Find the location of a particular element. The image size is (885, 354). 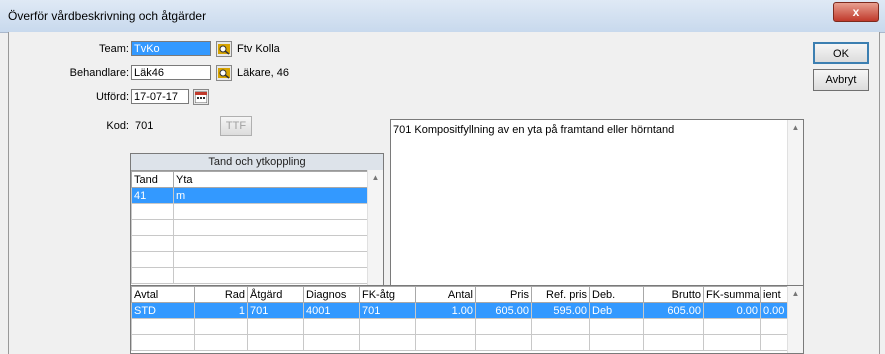

behandlare-lookup-button is located at coordinates (224, 73).